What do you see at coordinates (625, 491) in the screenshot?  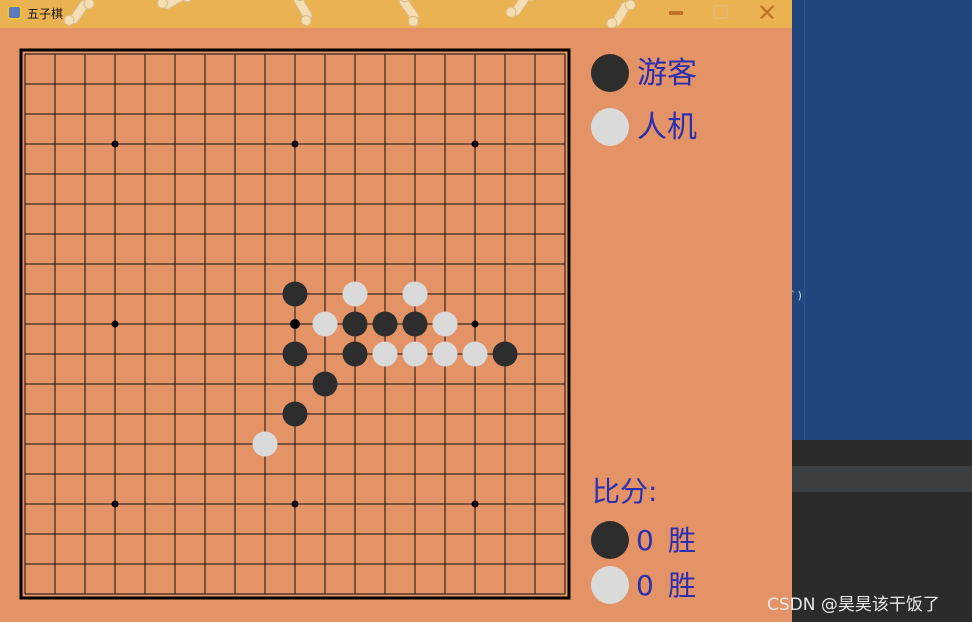 I see `score-title: 比分:` at bounding box center [625, 491].